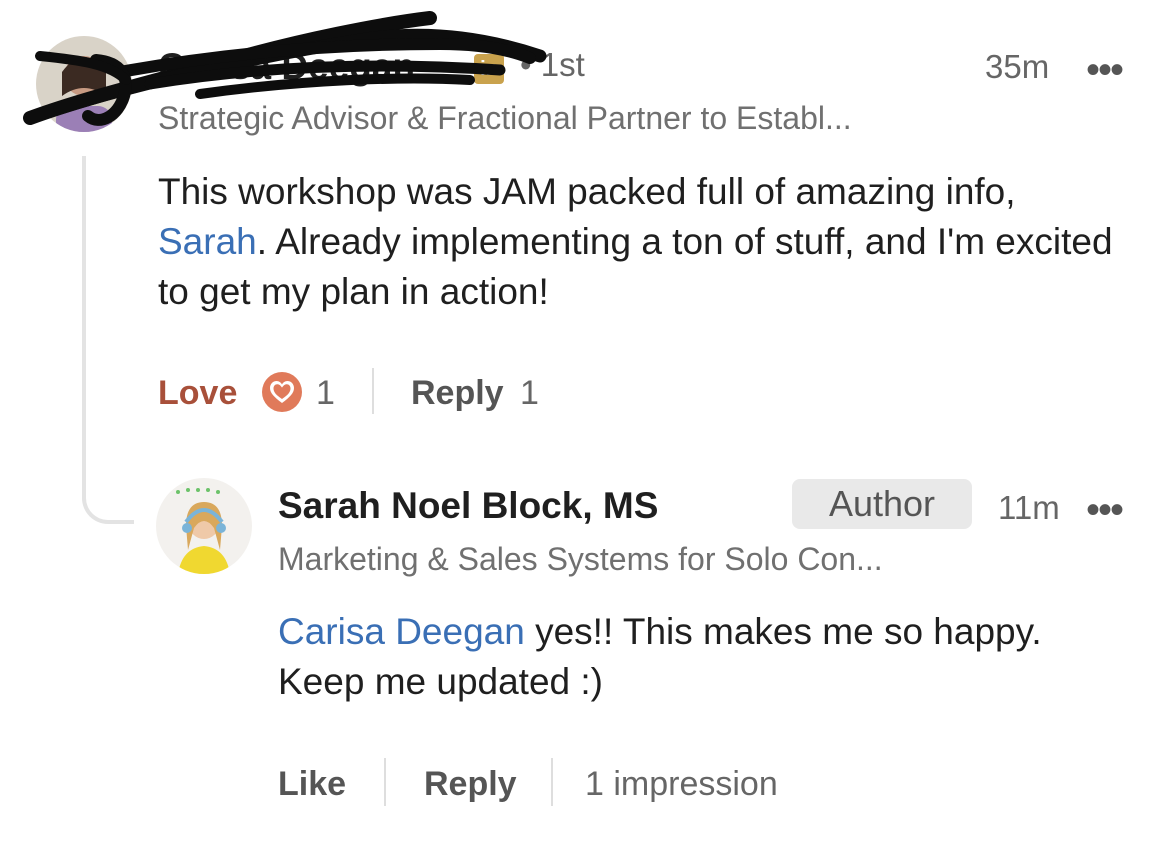 The width and height of the screenshot is (1170, 864). Describe the element at coordinates (108, 340) in the screenshot. I see `thread-connector-line` at that location.